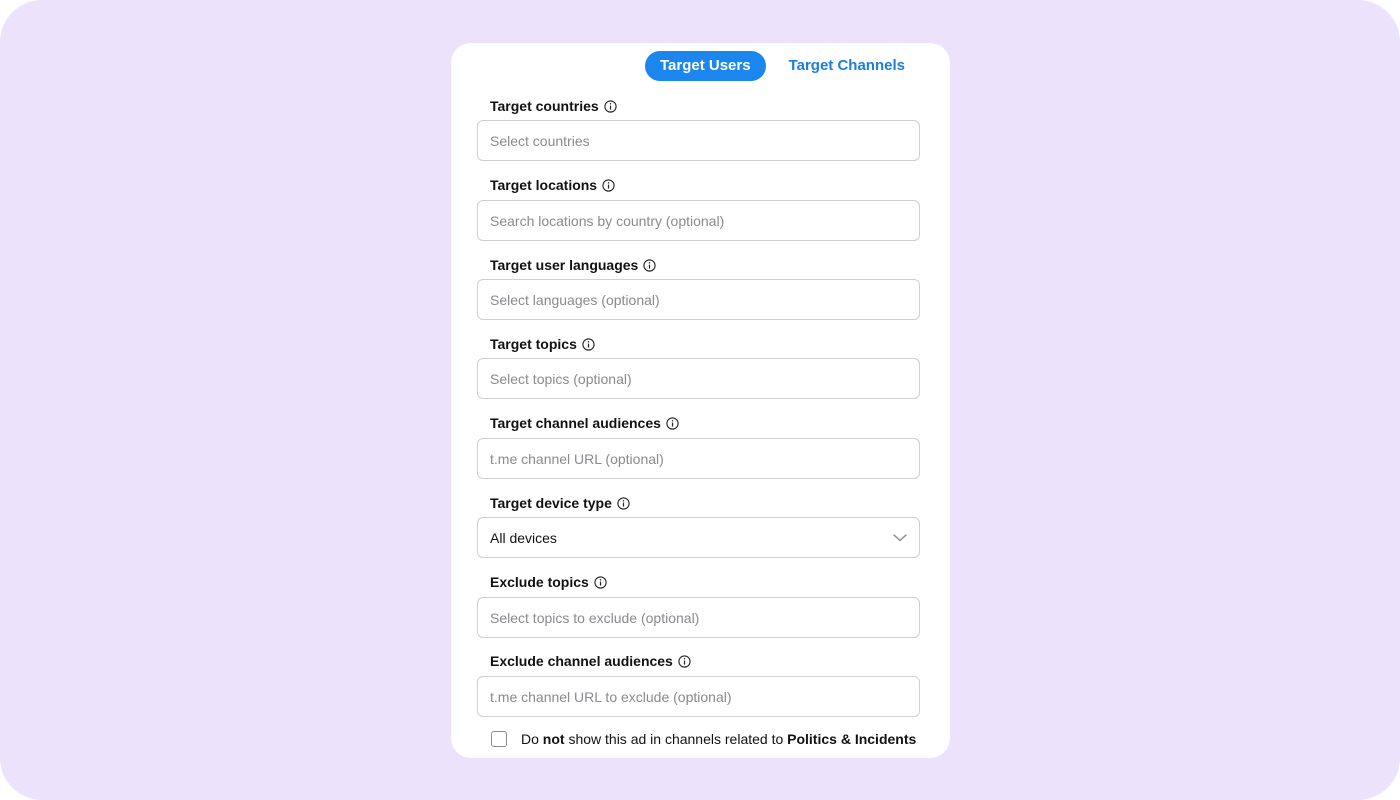 Image resolution: width=1400 pixels, height=800 pixels. I want to click on target-languages-field, so click(698, 299).